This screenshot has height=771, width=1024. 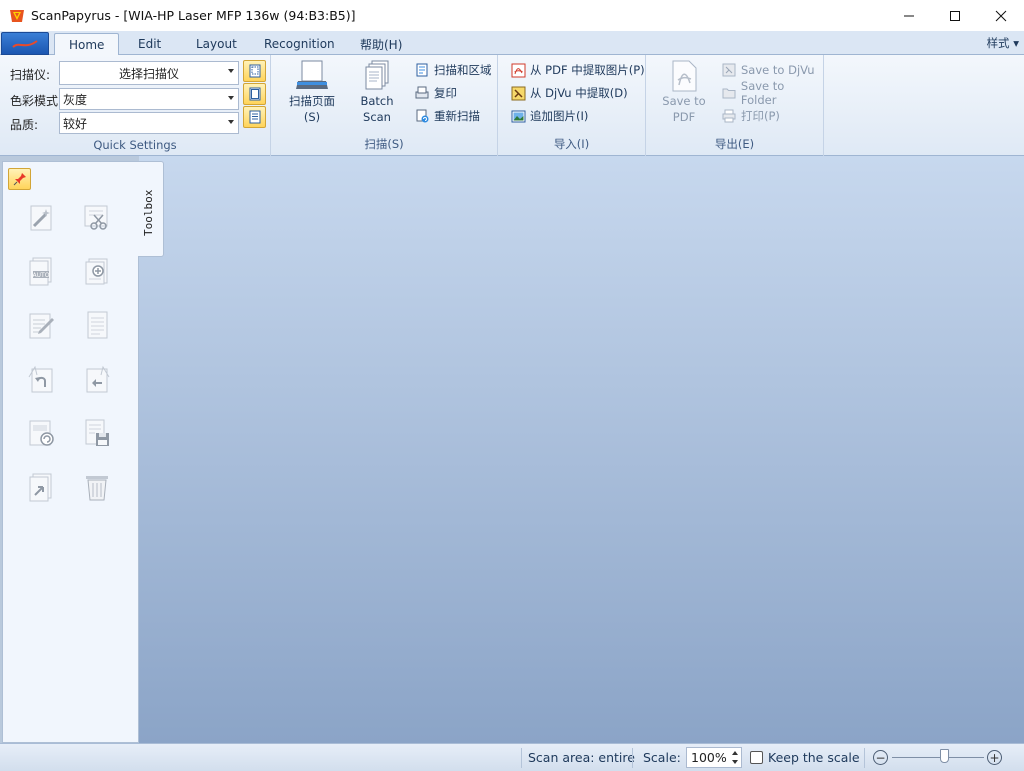 What do you see at coordinates (30, 75) in the screenshot?
I see `scanner-label: 扫描仪:` at bounding box center [30, 75].